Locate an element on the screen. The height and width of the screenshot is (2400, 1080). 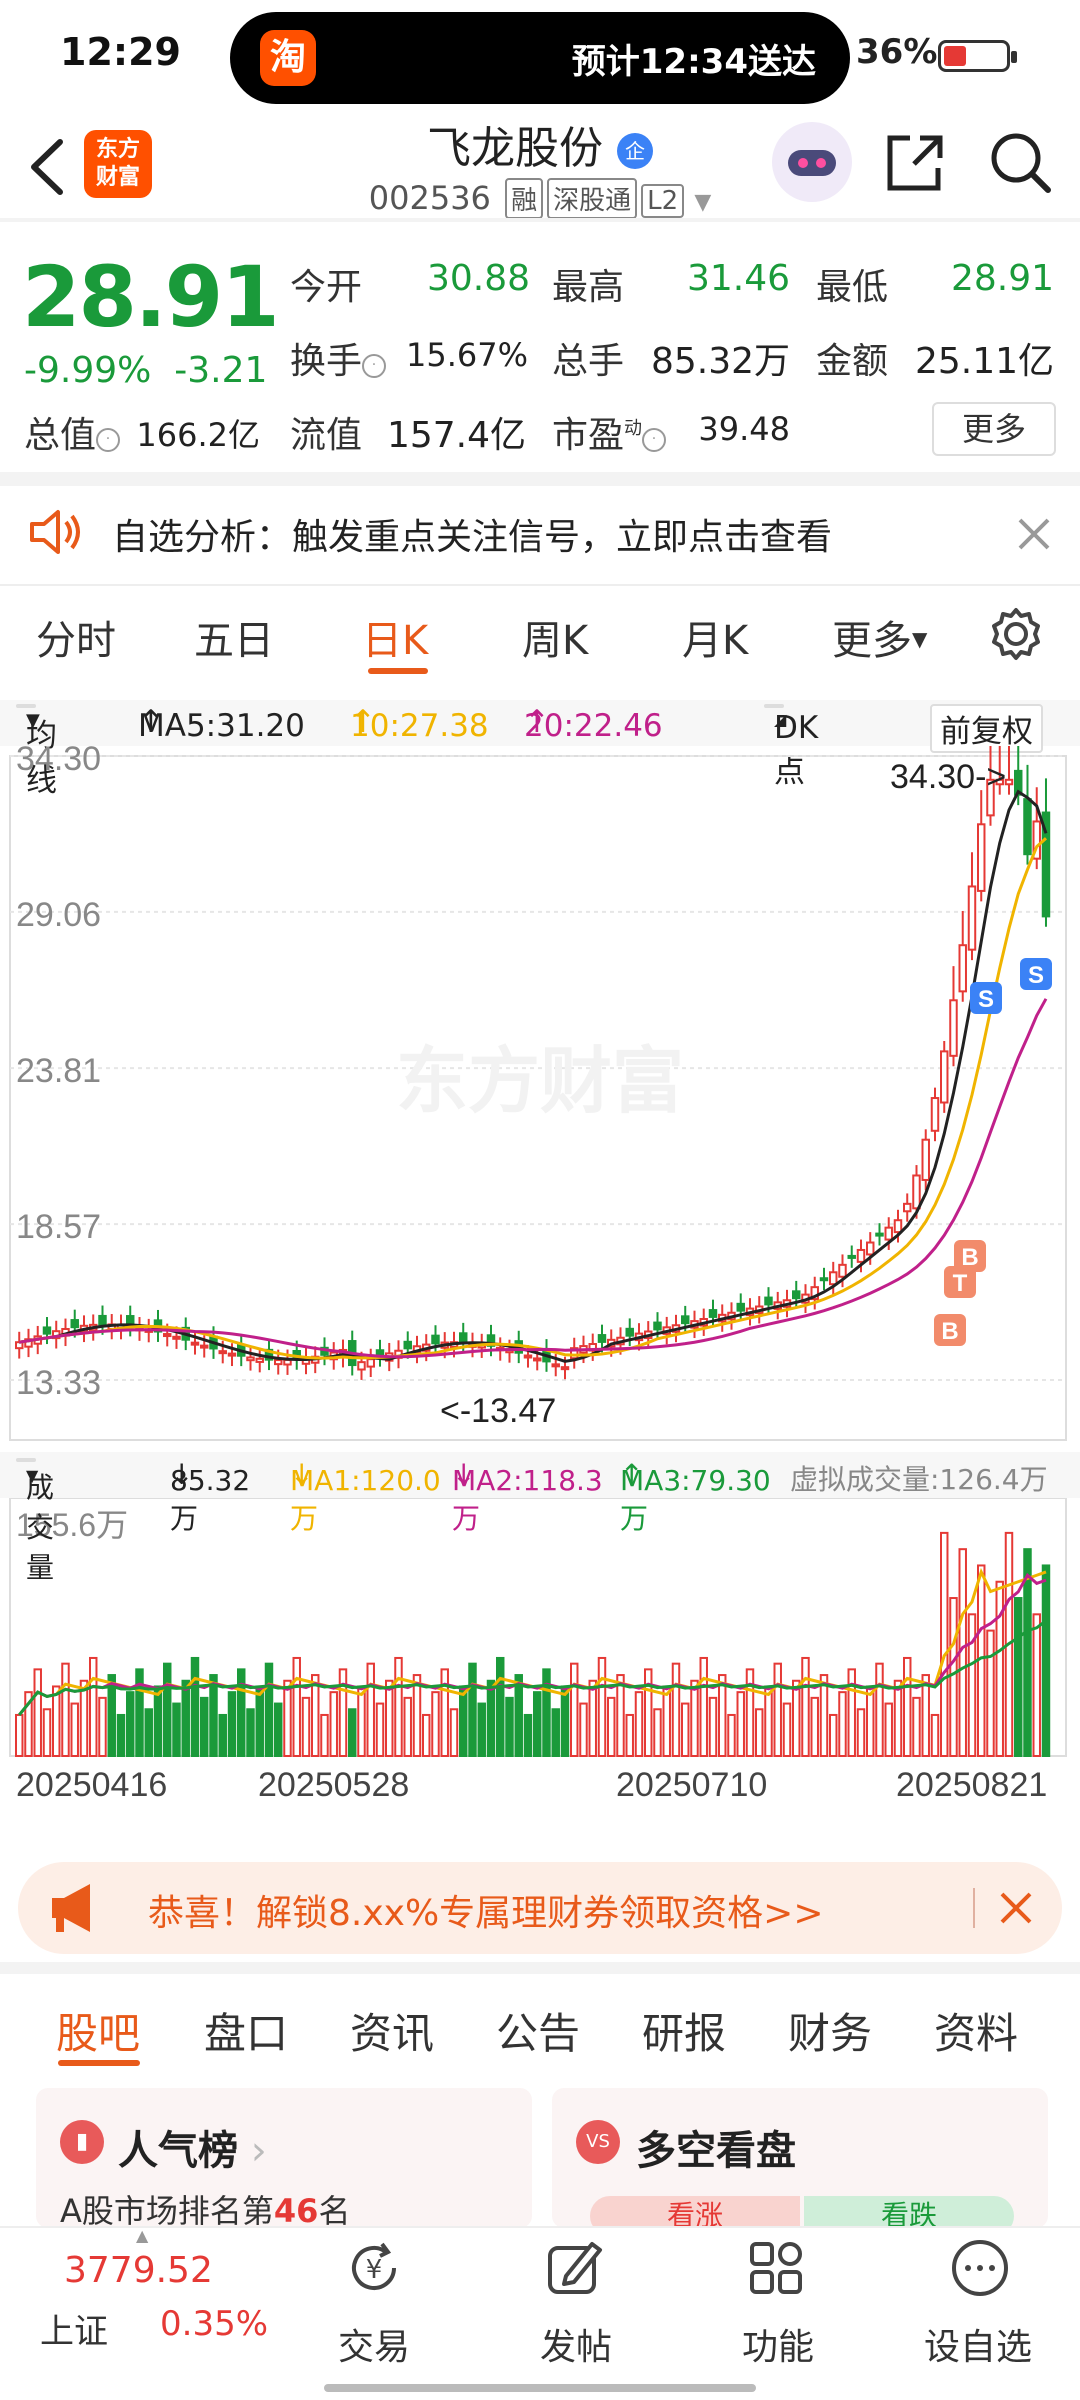
pe-value: 39.48 is located at coordinates (744, 429).